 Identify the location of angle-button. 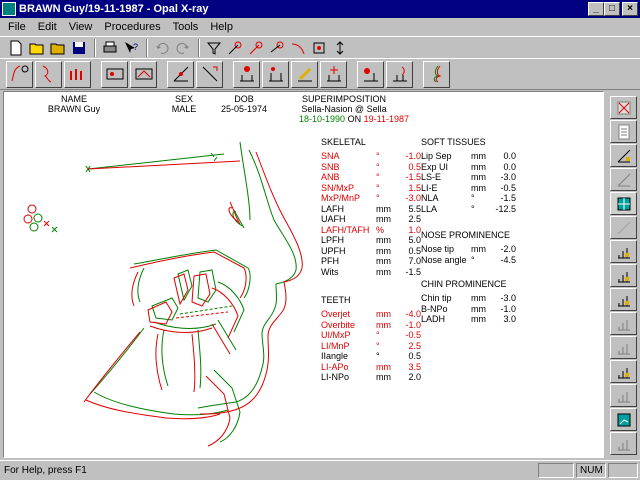
(180, 74).